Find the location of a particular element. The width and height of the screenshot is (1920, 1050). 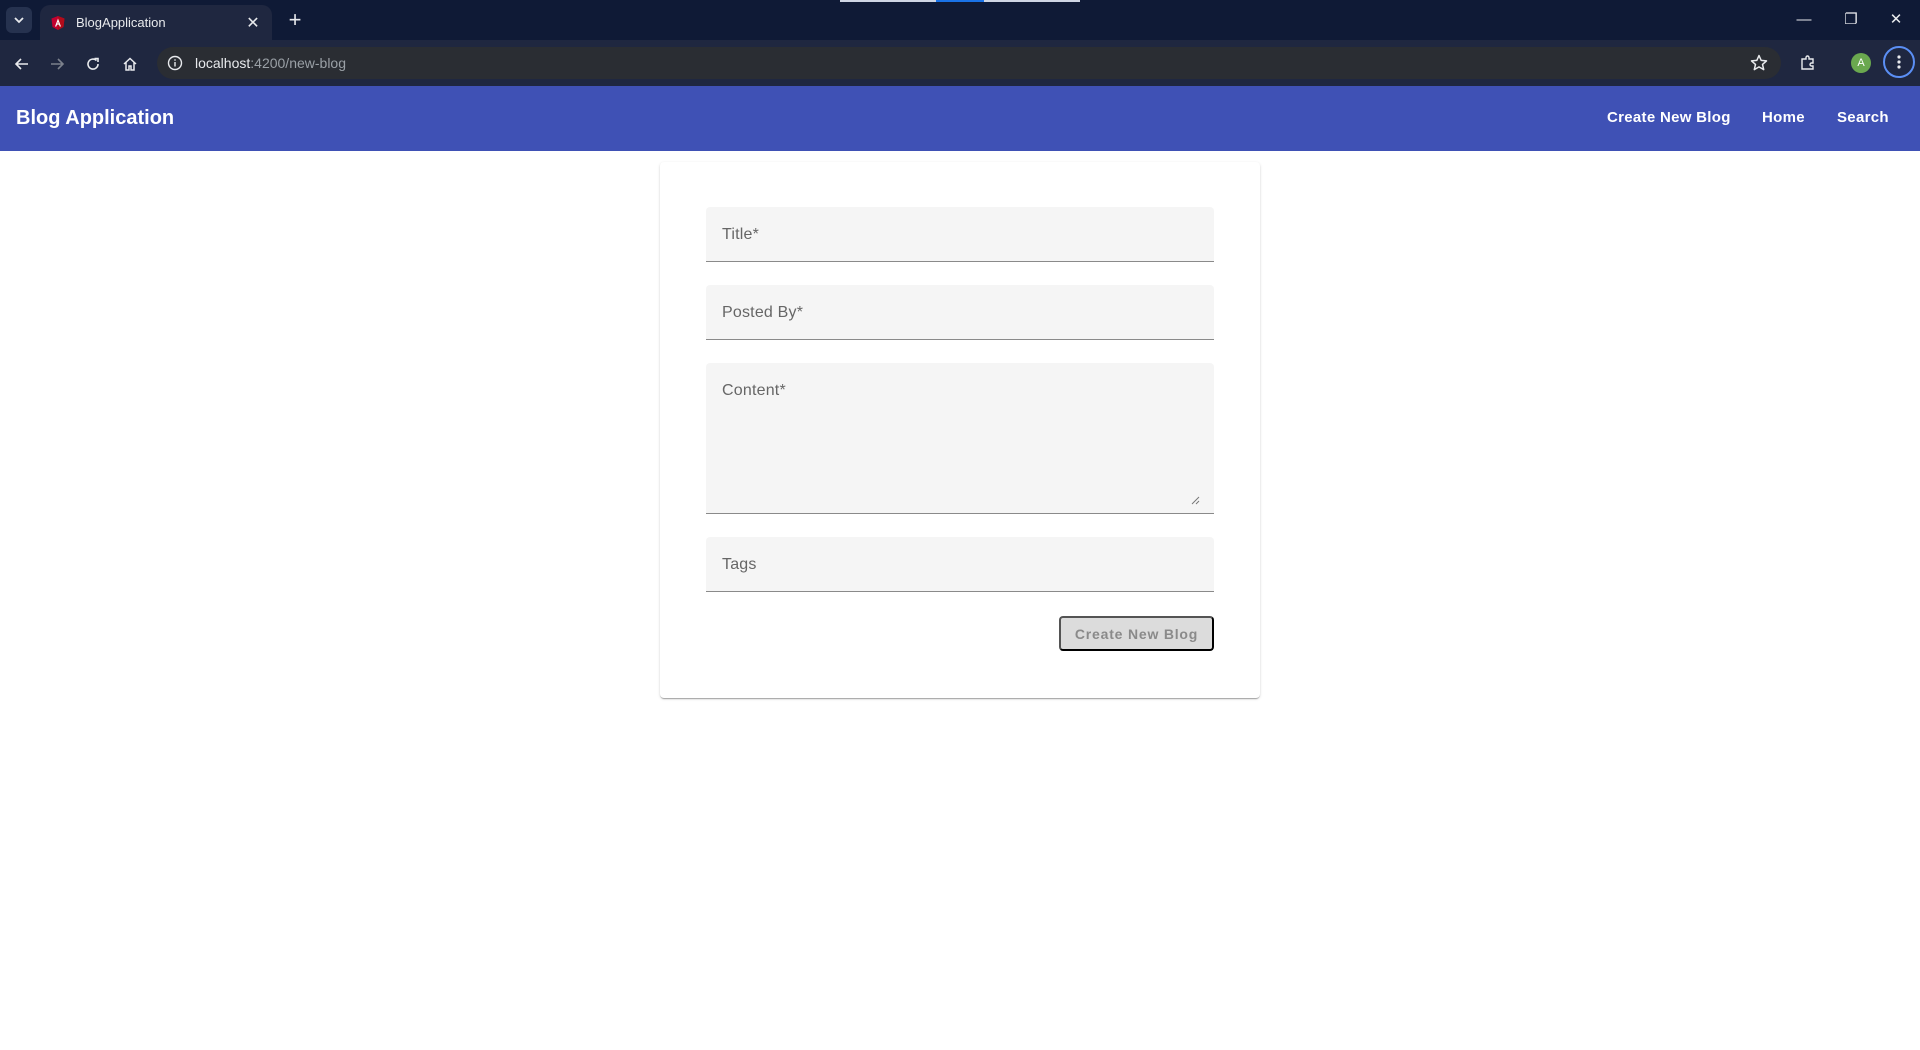

address-bar: localhost:4200/new-blog is located at coordinates (969, 63).